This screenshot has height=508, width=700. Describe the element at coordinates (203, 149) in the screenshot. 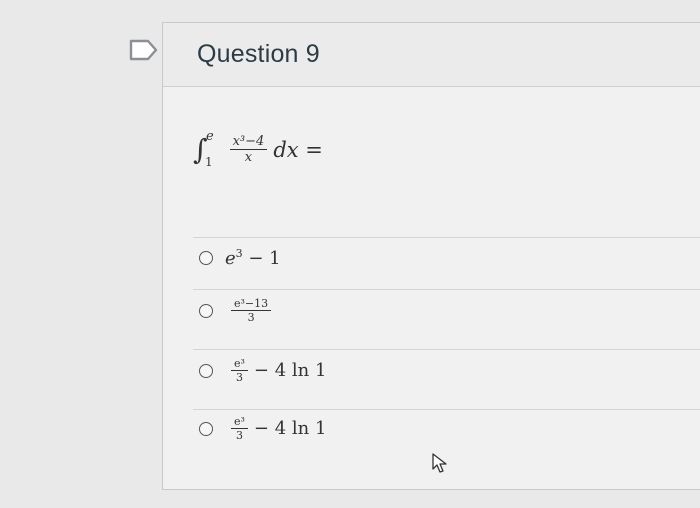

I see `integral-sign: ∫ e 1` at that location.